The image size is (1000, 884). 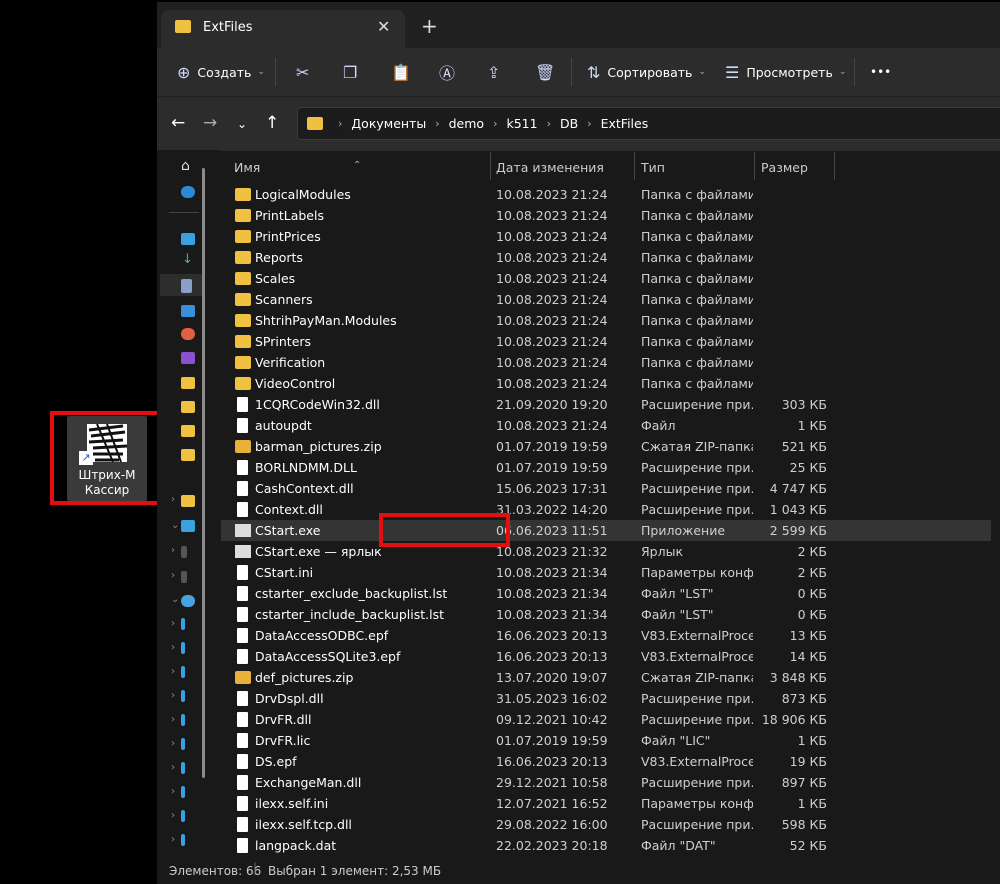 I want to click on breadcrumb-extfiles: ExtFiles, so click(x=625, y=123).